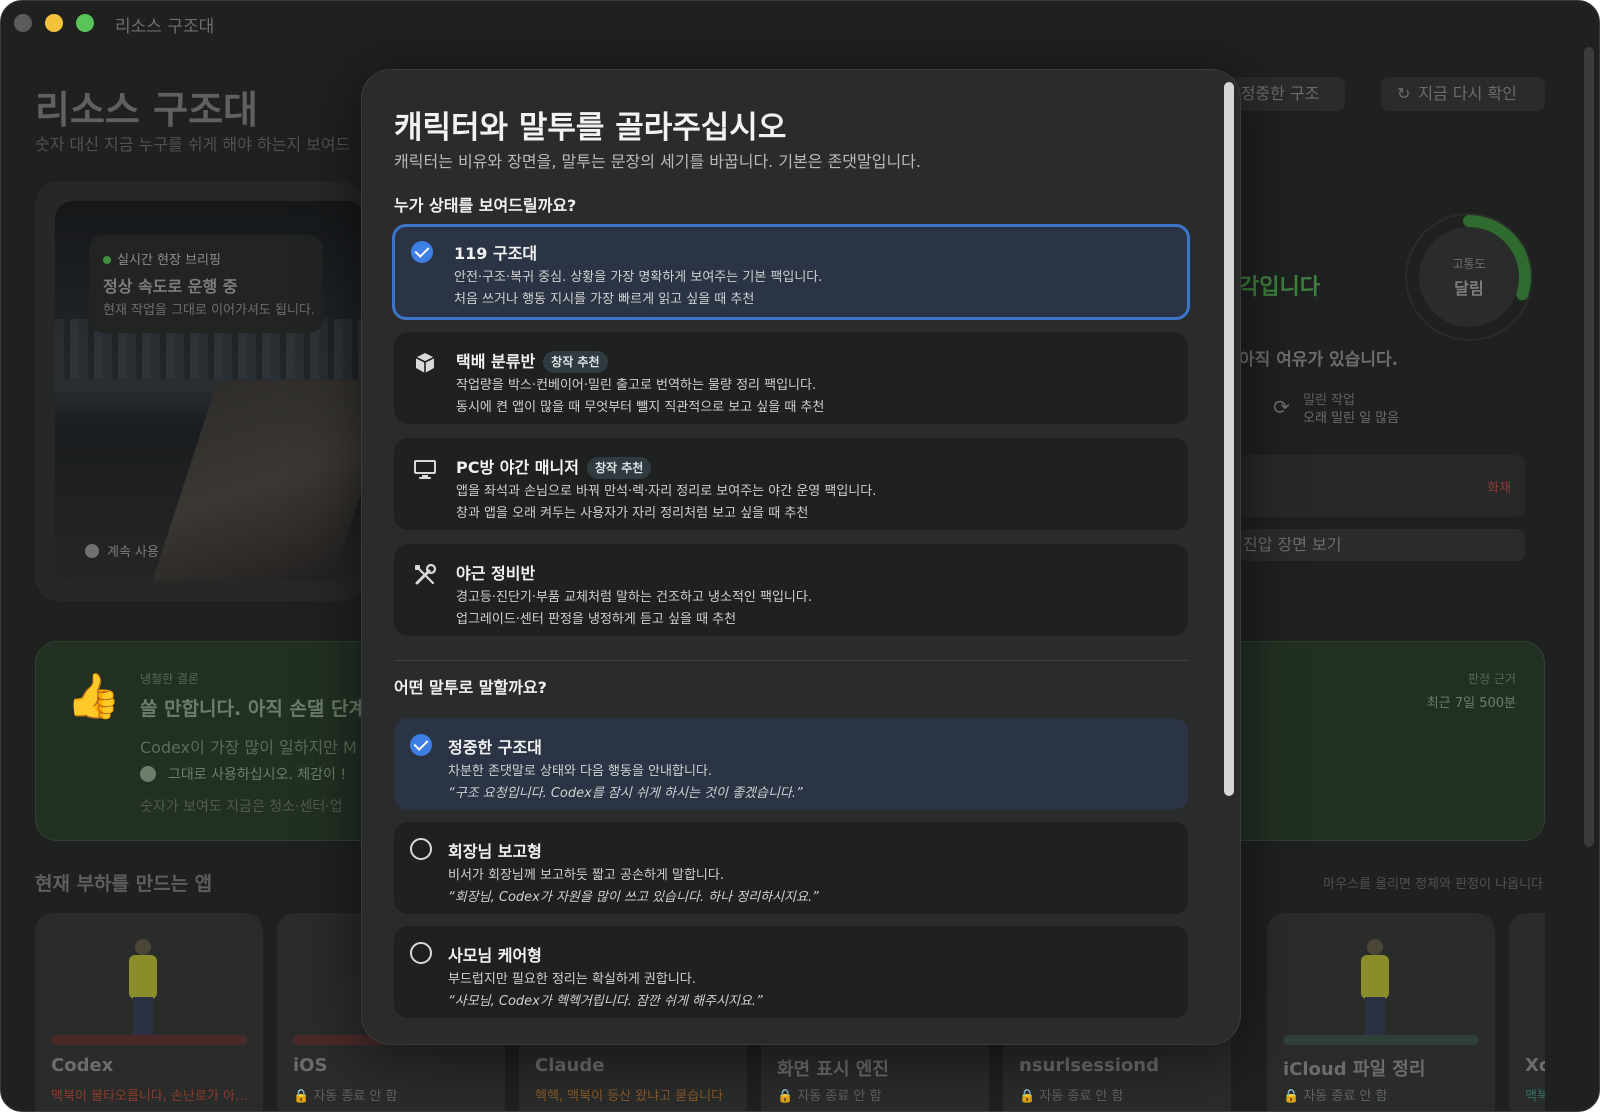 Image resolution: width=1600 pixels, height=1112 pixels. I want to click on briefing-main: 정상 속도로 운행 중, so click(170, 286).